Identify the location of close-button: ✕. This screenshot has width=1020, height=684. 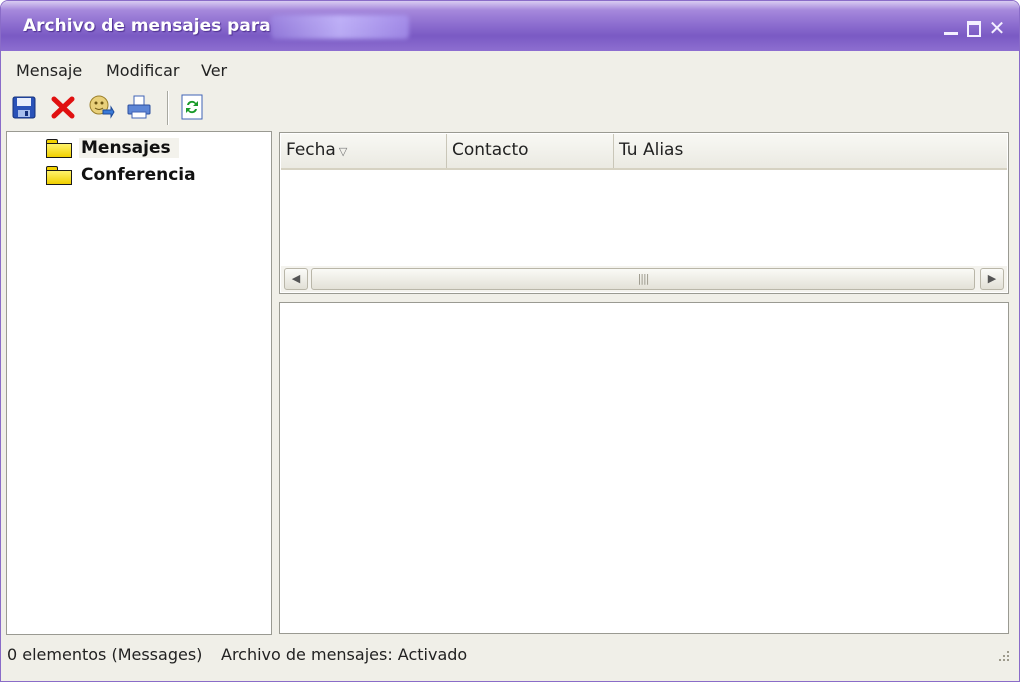
(997, 28).